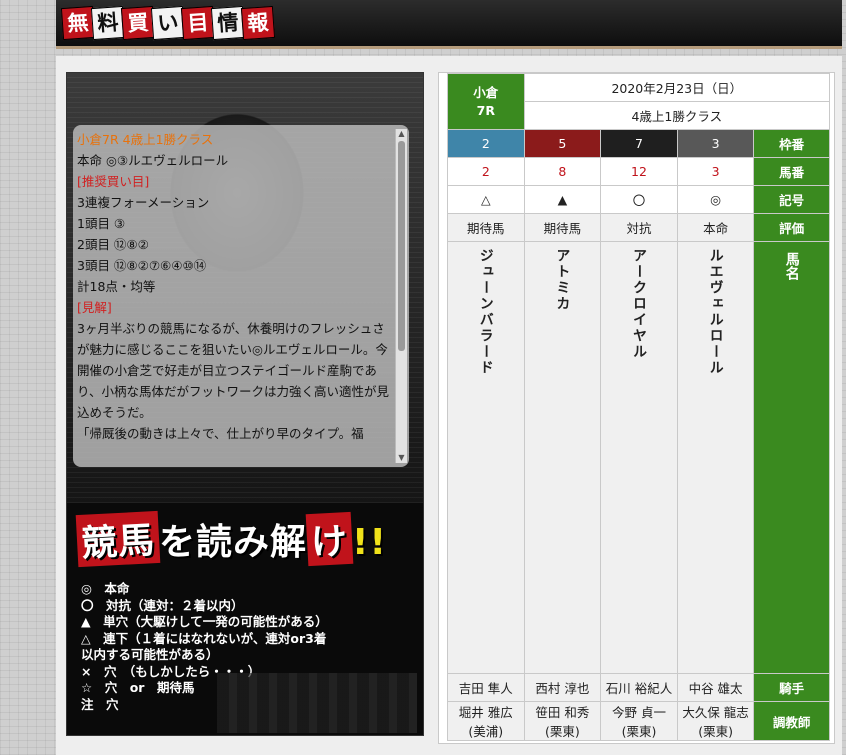 The width and height of the screenshot is (846, 755). What do you see at coordinates (105, 588) in the screenshot?
I see `legend-item: ◎ 本命` at bounding box center [105, 588].